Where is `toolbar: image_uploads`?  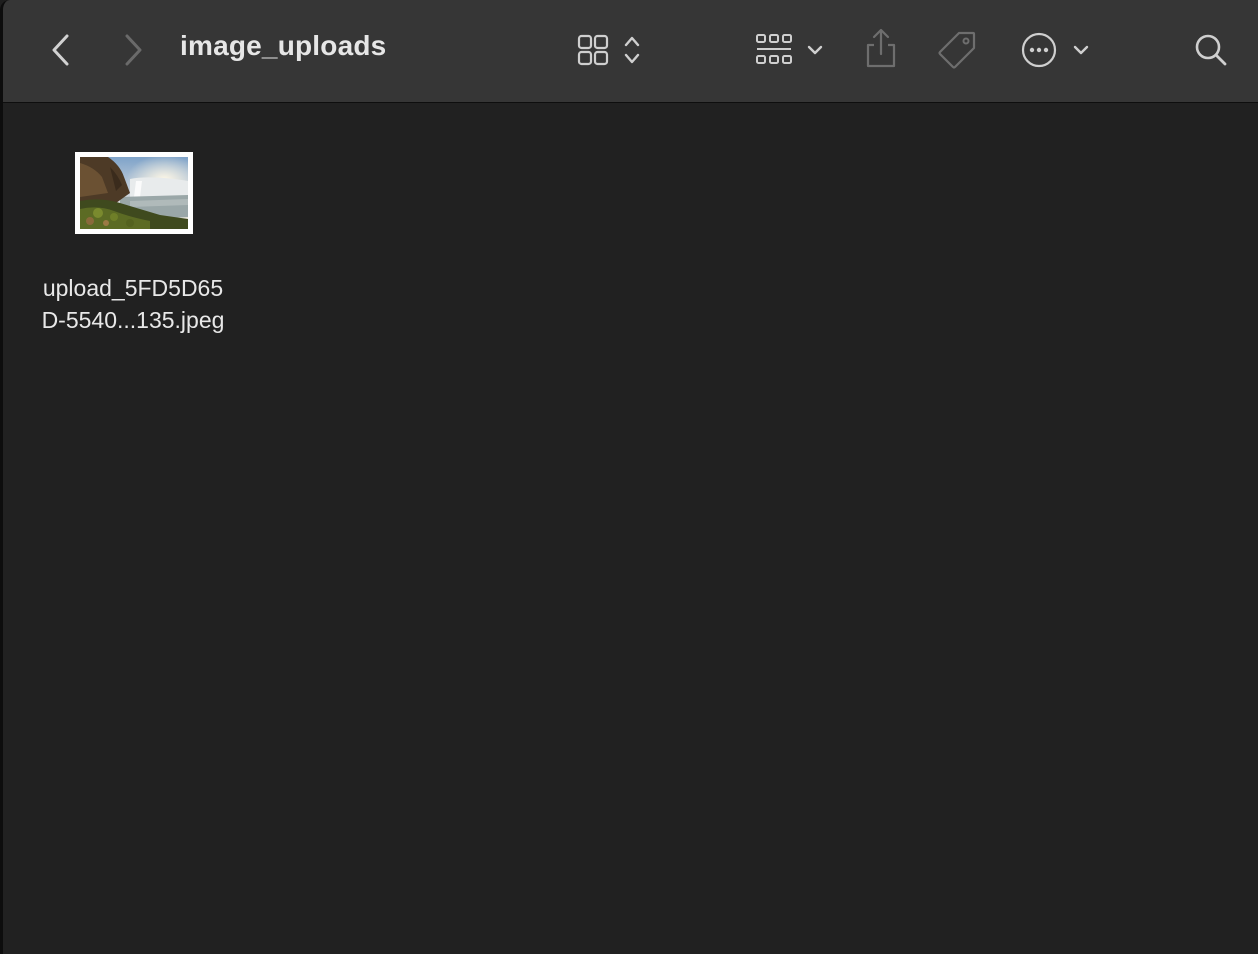
toolbar: image_uploads is located at coordinates (630, 51).